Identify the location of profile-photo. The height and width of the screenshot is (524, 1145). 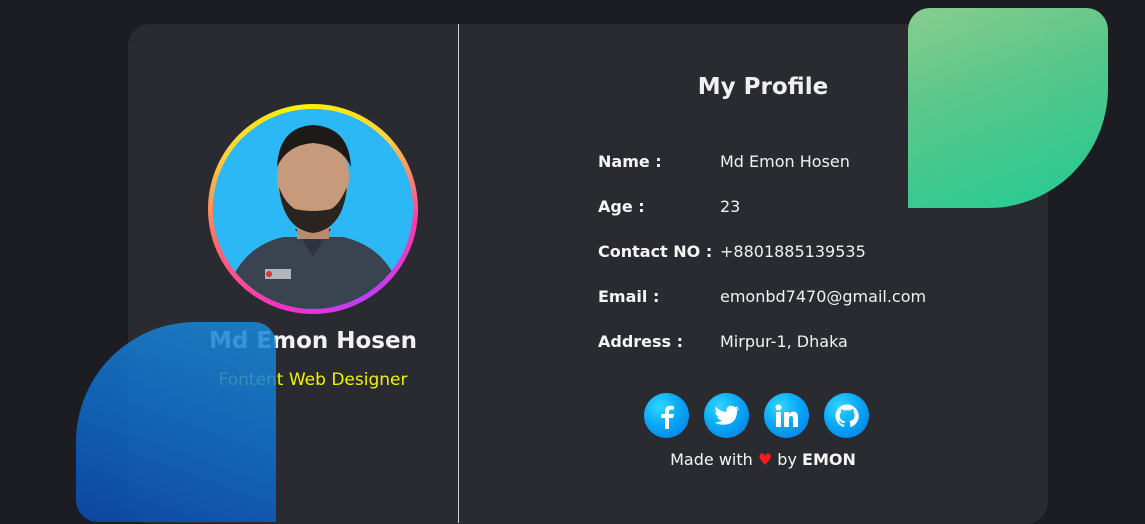
(313, 209).